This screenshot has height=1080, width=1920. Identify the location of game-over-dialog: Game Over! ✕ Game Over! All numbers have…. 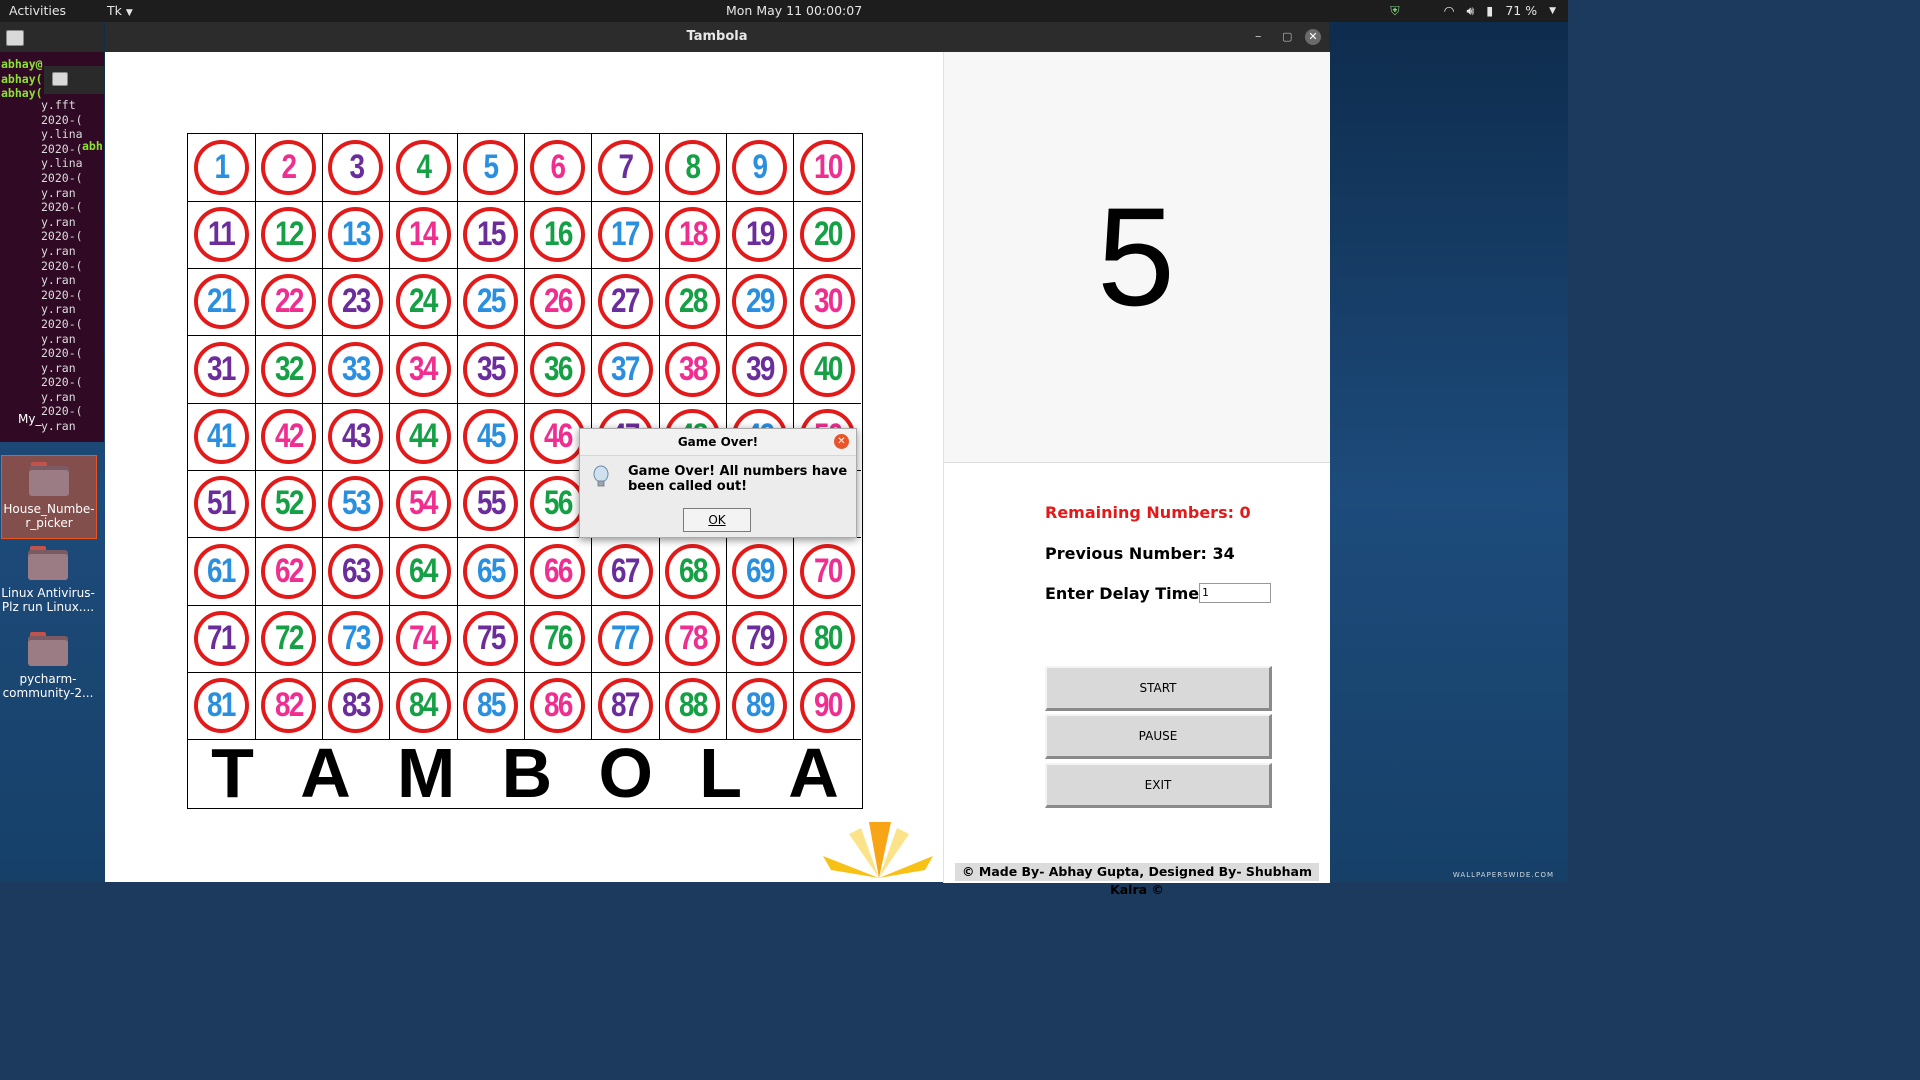
(718, 483).